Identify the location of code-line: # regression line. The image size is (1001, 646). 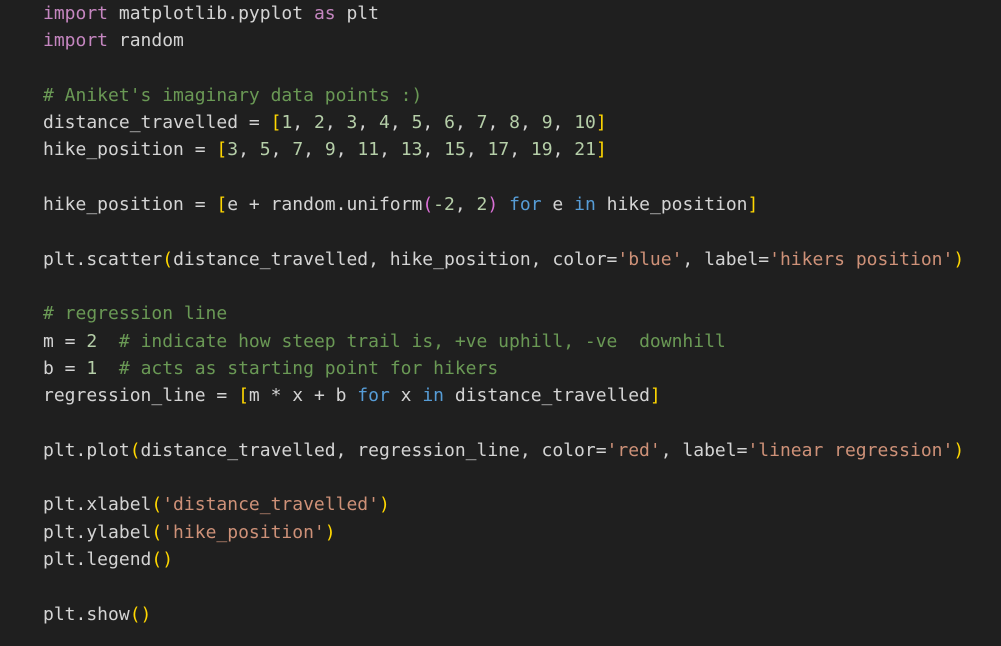
(503, 313).